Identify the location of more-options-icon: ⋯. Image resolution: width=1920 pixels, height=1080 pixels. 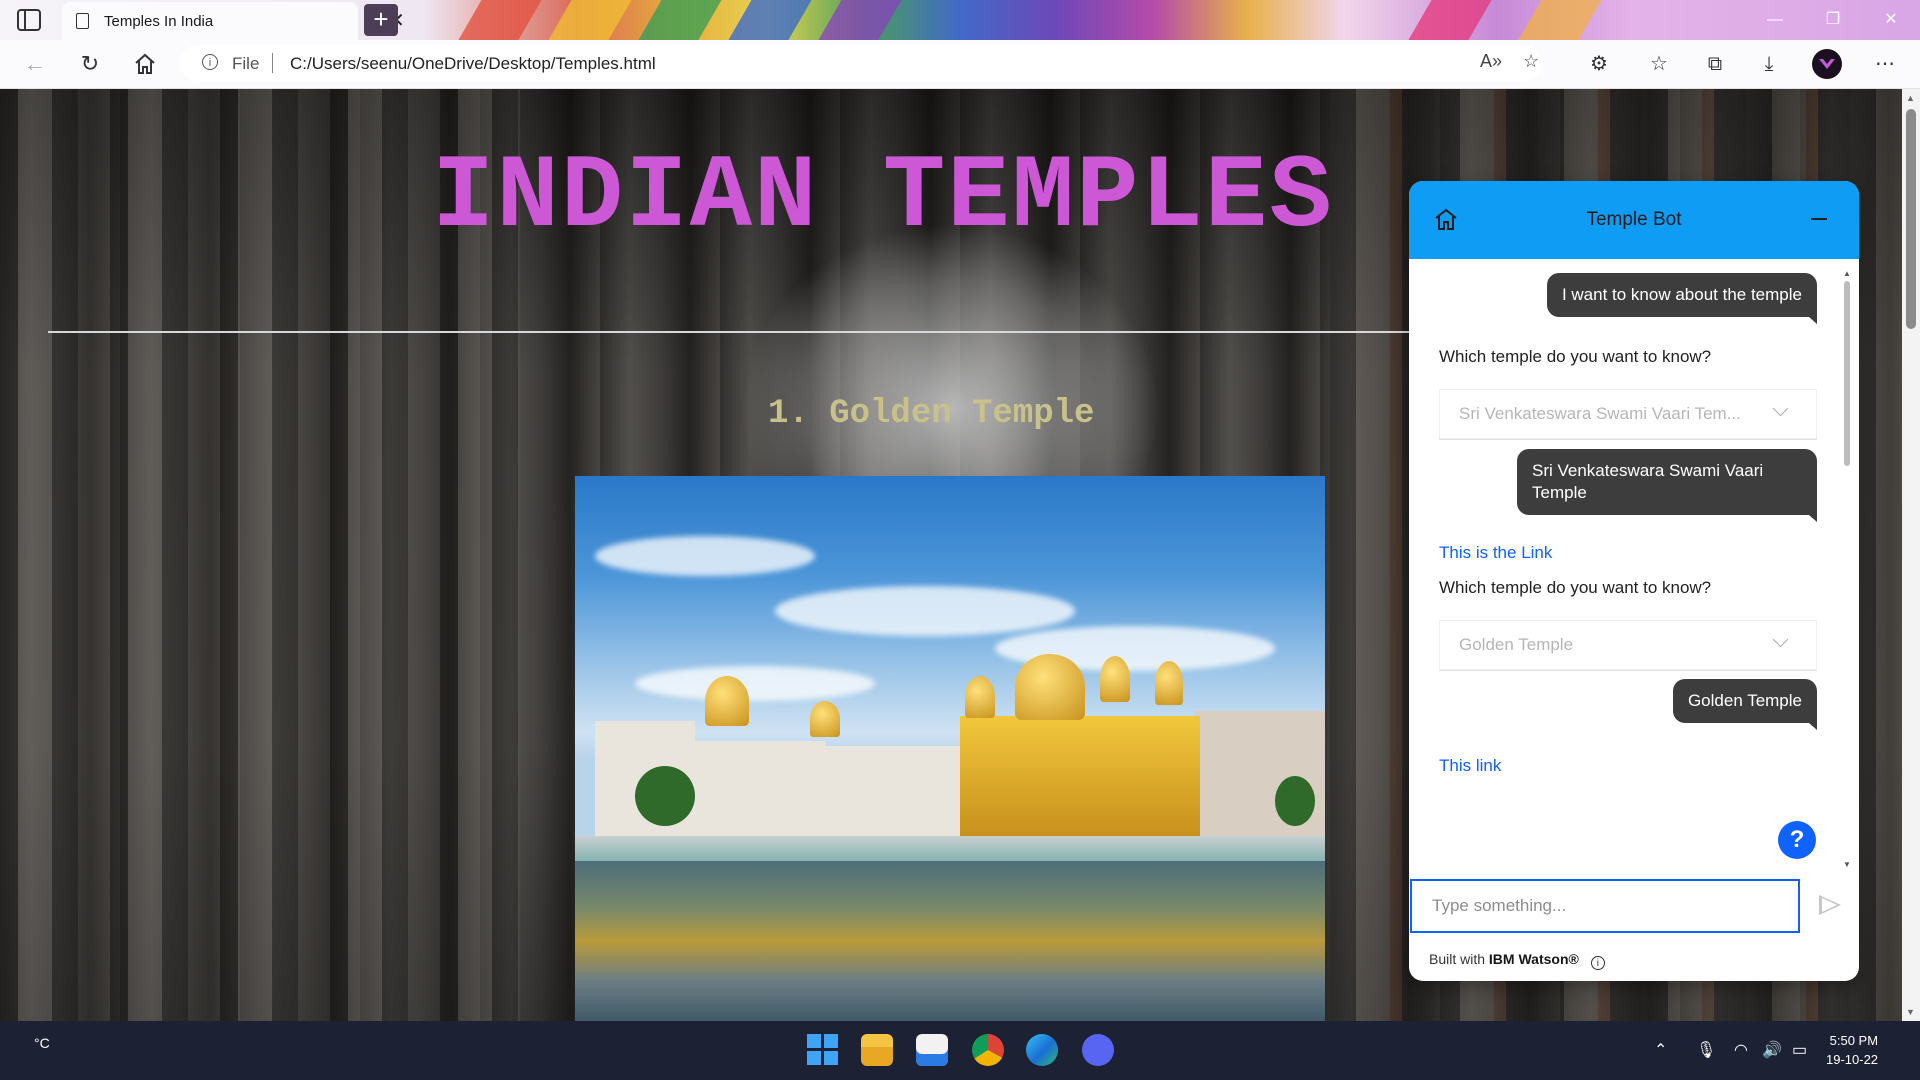
(1885, 64).